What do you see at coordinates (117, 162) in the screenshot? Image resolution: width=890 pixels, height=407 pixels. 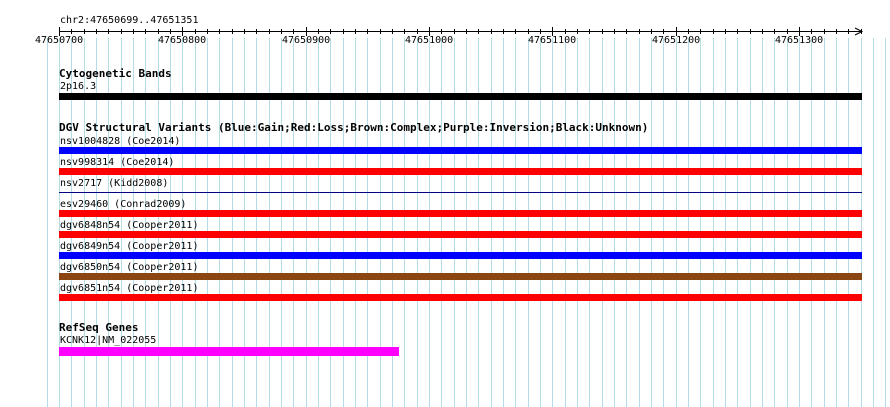 I see `dgv-feature-label: nsv998314 (Coe2014)` at bounding box center [117, 162].